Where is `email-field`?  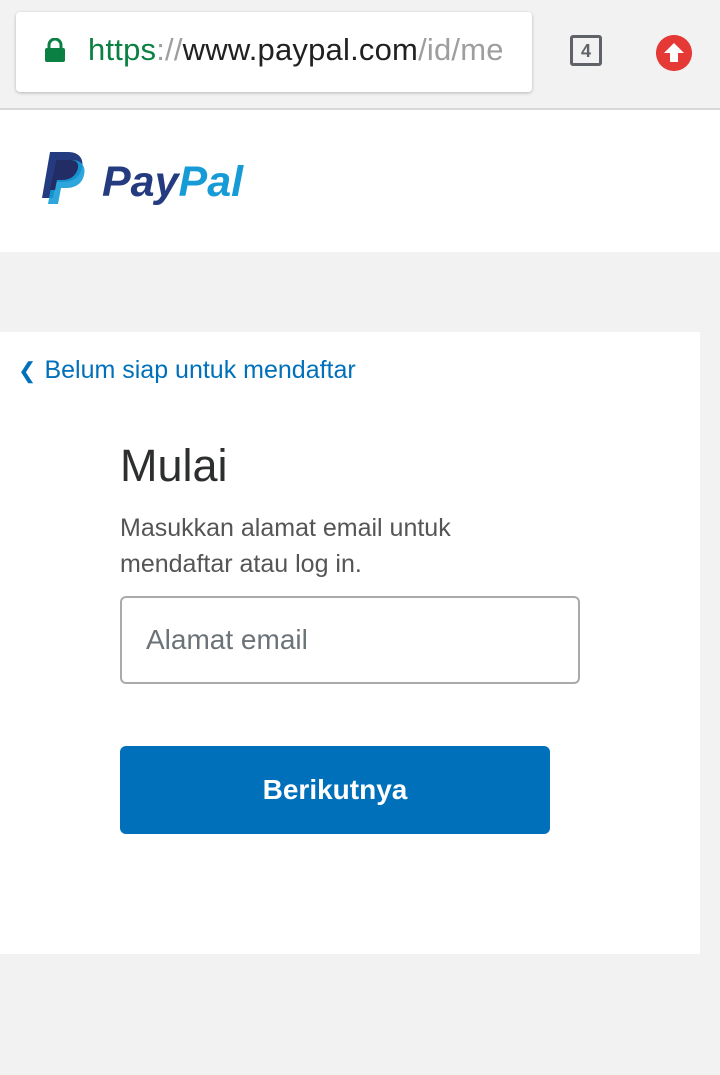
email-field is located at coordinates (350, 640).